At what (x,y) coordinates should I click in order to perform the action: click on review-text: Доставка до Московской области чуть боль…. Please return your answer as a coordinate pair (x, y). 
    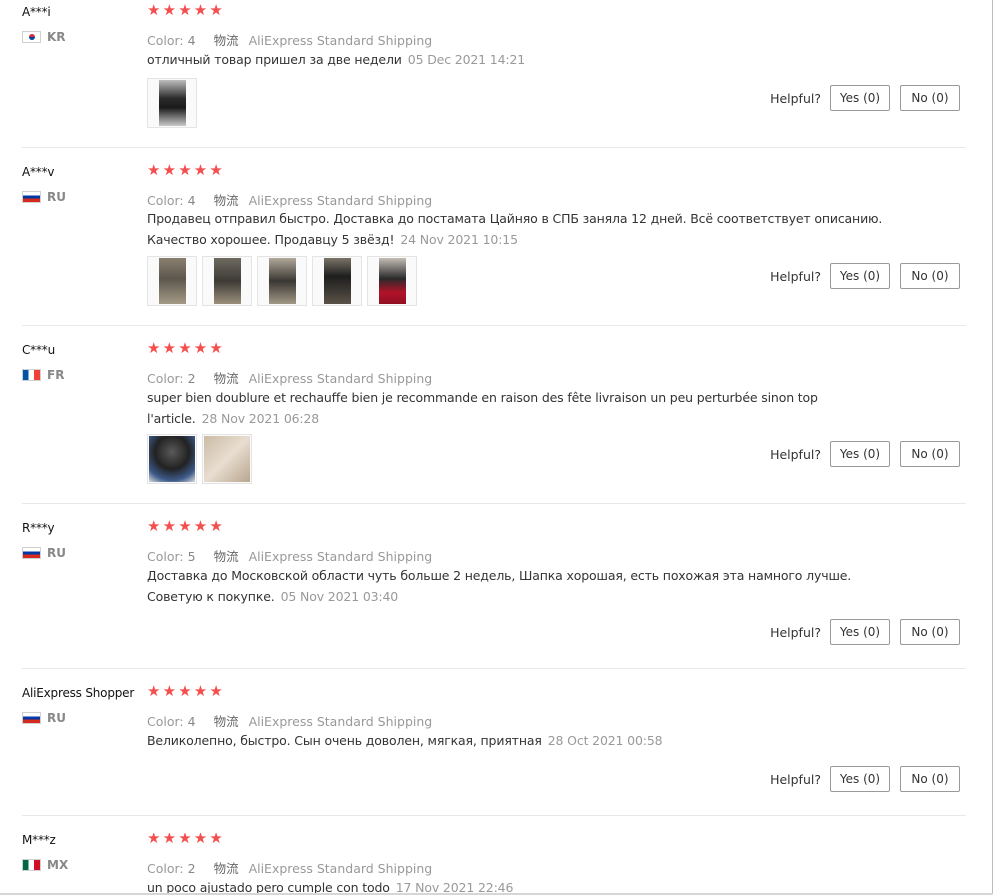
    Looking at the image, I should click on (517, 586).